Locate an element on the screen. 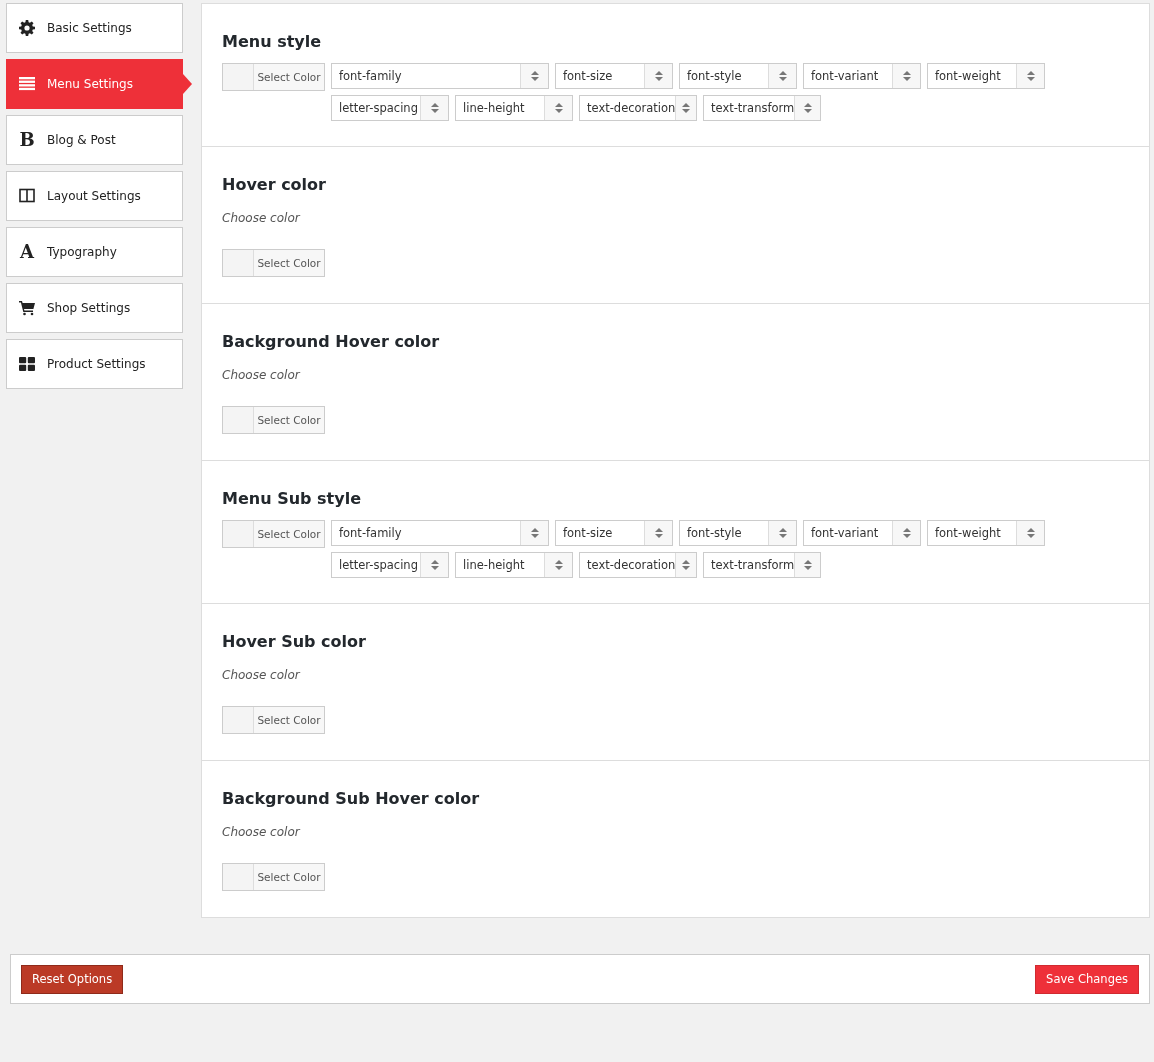 The height and width of the screenshot is (1062, 1154). section-title: Menu style is located at coordinates (272, 41).